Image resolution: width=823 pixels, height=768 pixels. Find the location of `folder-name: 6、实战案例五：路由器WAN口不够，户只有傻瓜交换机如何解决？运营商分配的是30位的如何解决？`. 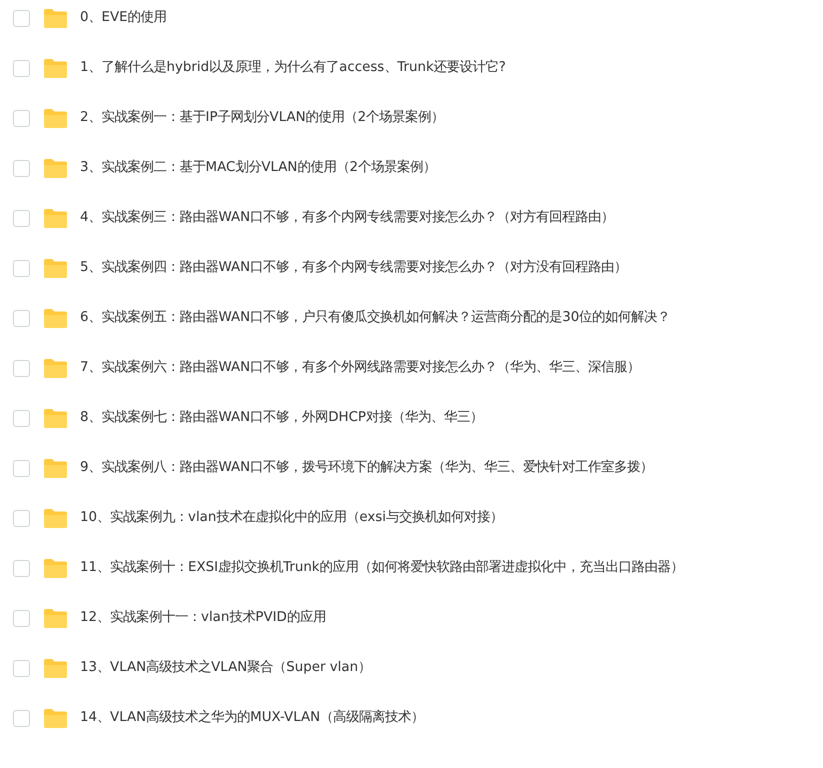

folder-name: 6、实战案例五：路由器WAN口不够，户只有傻瓜交换机如何解决？运营商分配的是30位的如何解决？ is located at coordinates (375, 318).